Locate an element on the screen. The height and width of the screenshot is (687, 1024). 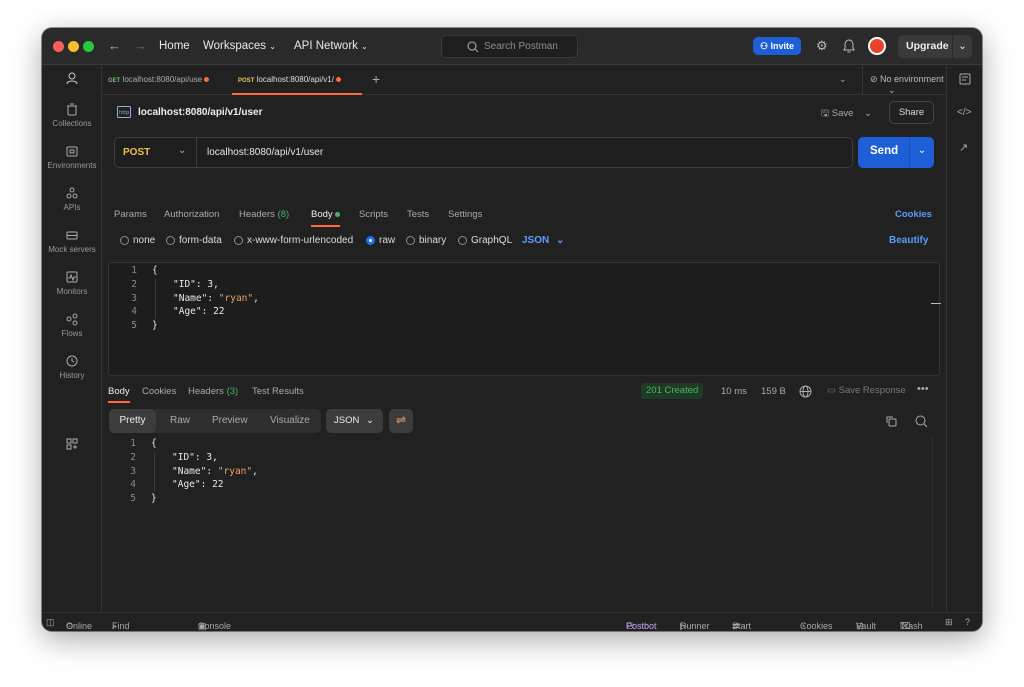
method-selector: POST ⌄ is located at coordinates (156, 152).